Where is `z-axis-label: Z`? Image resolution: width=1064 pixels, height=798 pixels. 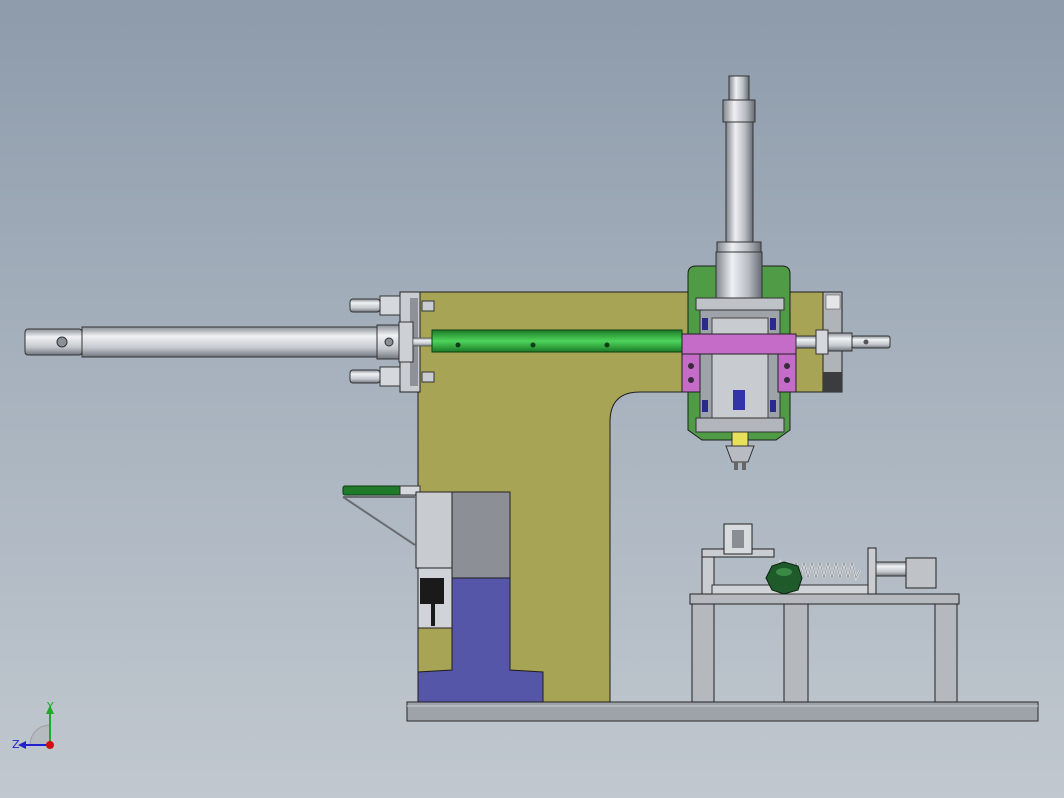
z-axis-label: Z is located at coordinates (16, 744).